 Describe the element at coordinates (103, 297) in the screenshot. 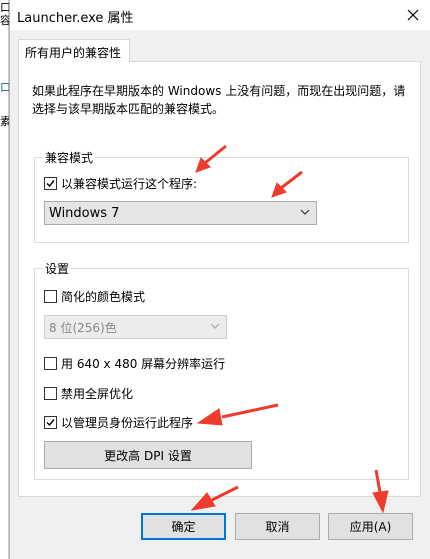

I see `reduced-color-label: 简化的颜色模式` at that location.